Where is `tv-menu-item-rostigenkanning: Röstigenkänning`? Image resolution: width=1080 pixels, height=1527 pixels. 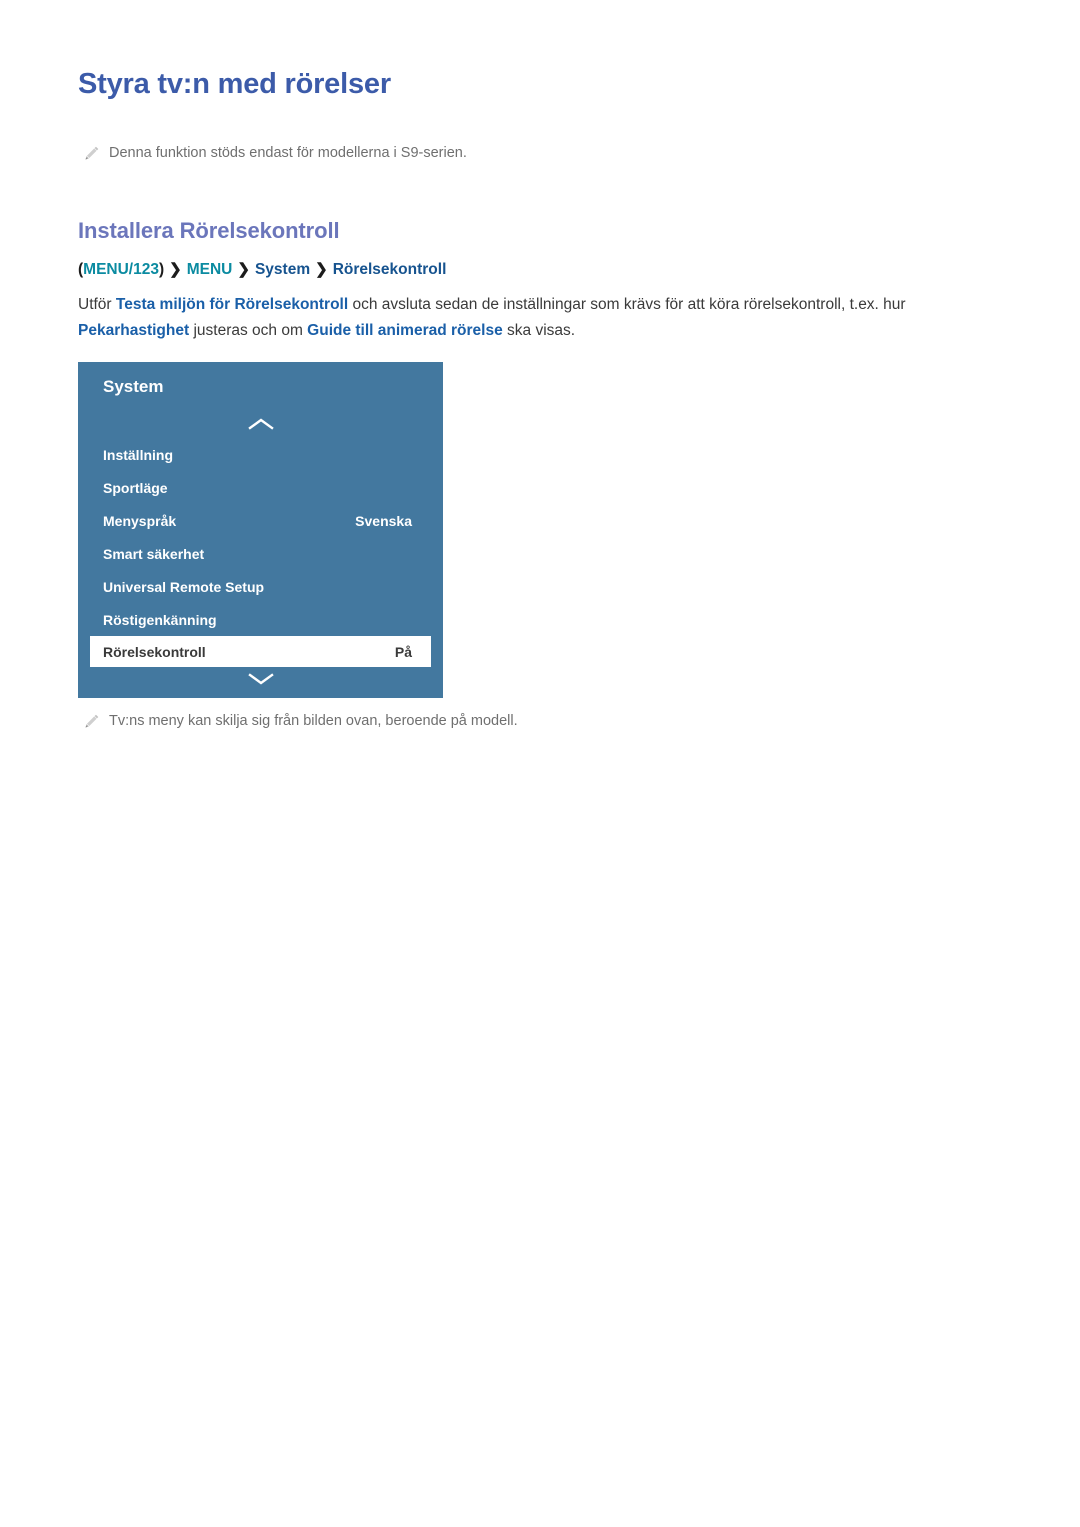
tv-menu-item-rostigenkanning: Röstigenkänning is located at coordinates (260, 619).